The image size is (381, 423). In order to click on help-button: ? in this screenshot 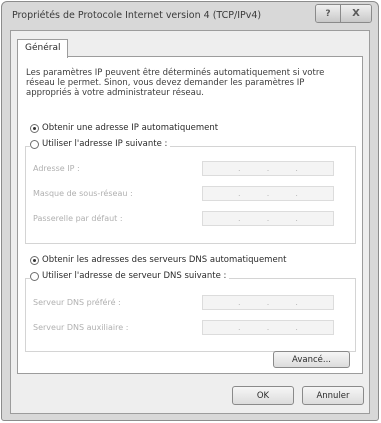, I will do `click(328, 13)`.